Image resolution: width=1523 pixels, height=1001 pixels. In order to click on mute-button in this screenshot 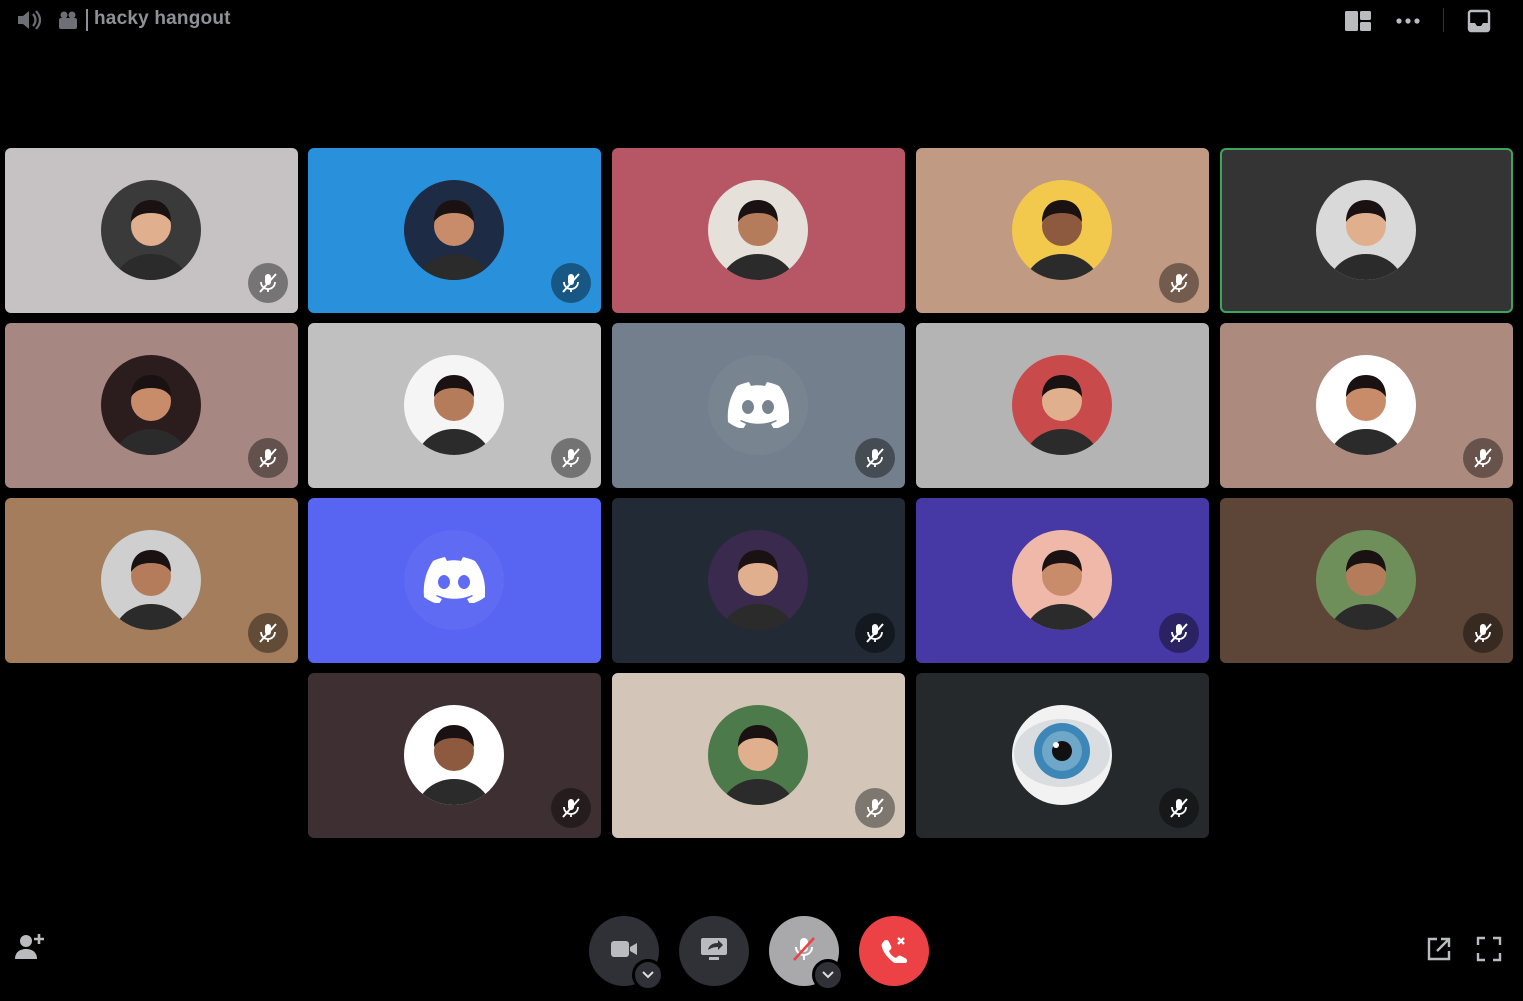, I will do `click(806, 953)`.